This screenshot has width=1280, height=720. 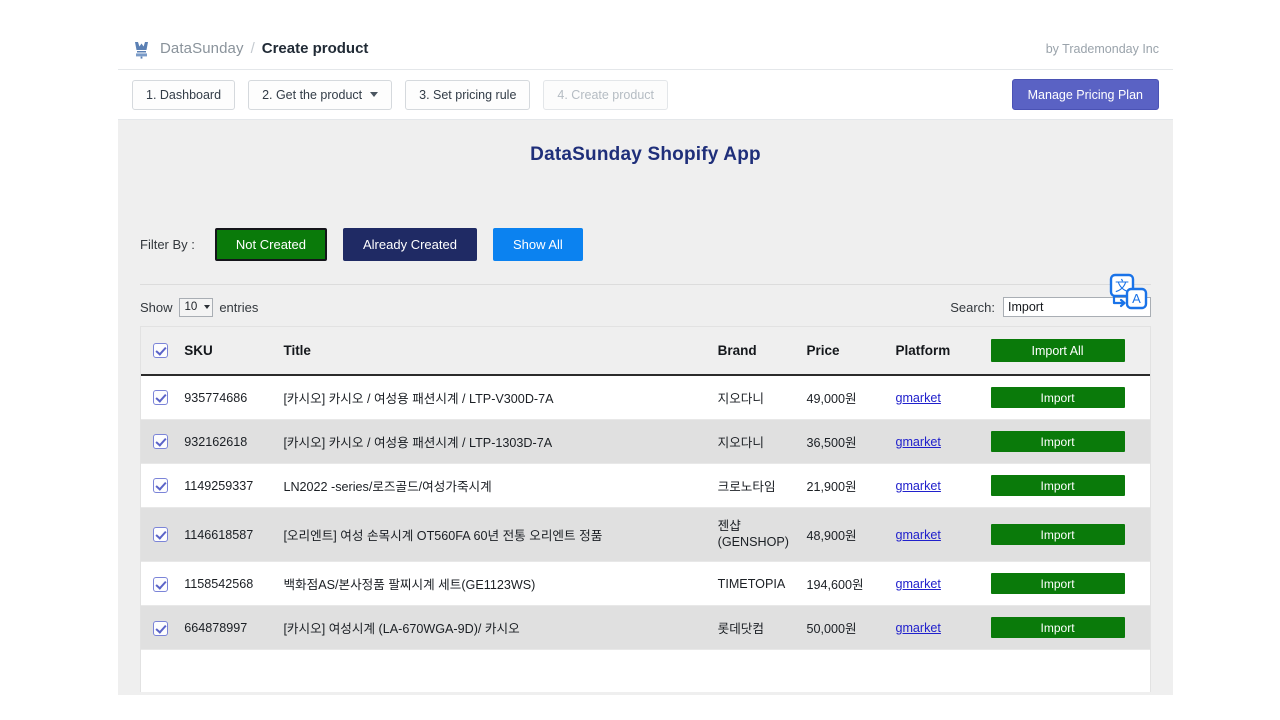 I want to click on cell-sku: 1146618587, so click(x=228, y=535).